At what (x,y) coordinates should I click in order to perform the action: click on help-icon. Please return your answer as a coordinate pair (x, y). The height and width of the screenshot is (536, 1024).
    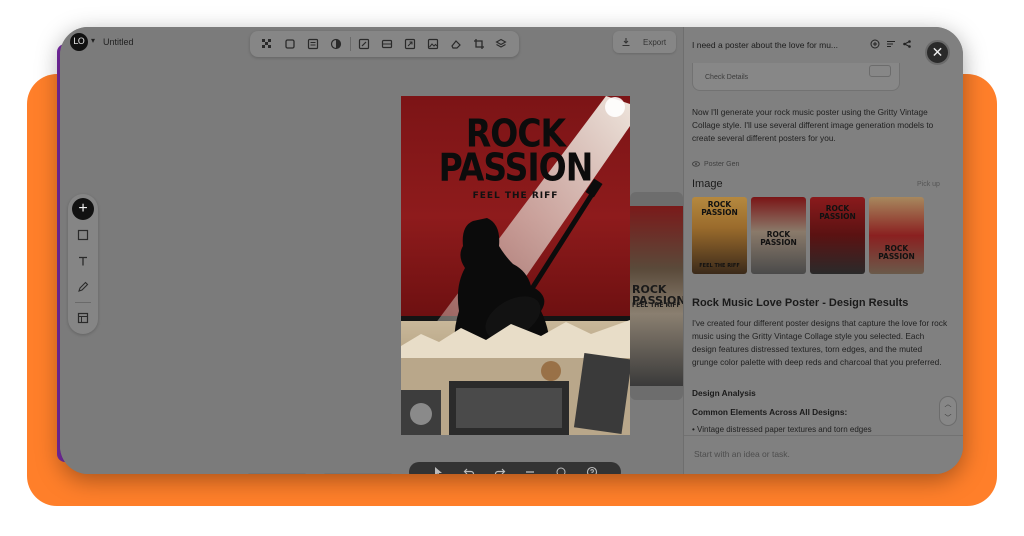
    Looking at the image, I should click on (592, 470).